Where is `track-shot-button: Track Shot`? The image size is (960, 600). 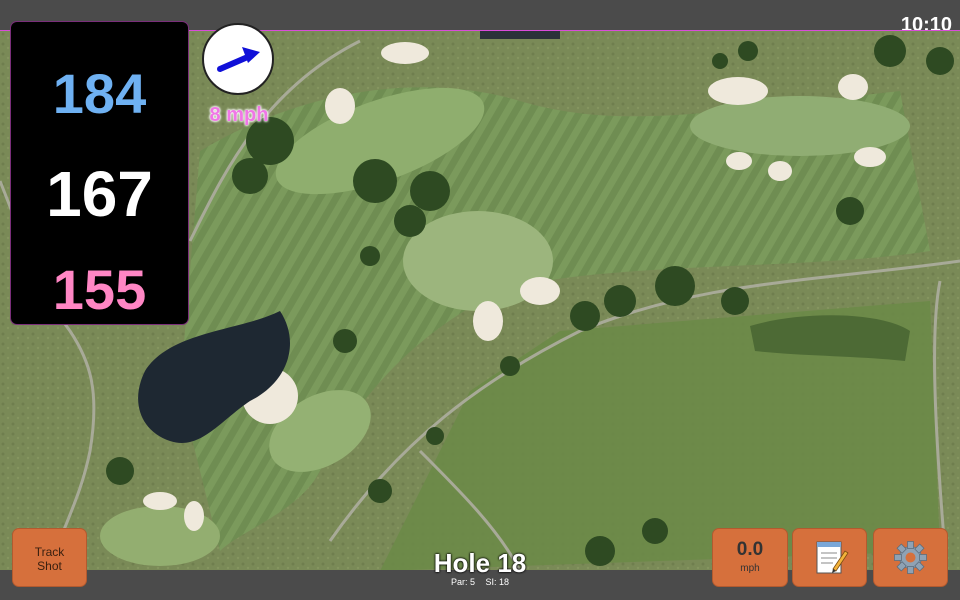 track-shot-button: Track Shot is located at coordinates (49, 557).